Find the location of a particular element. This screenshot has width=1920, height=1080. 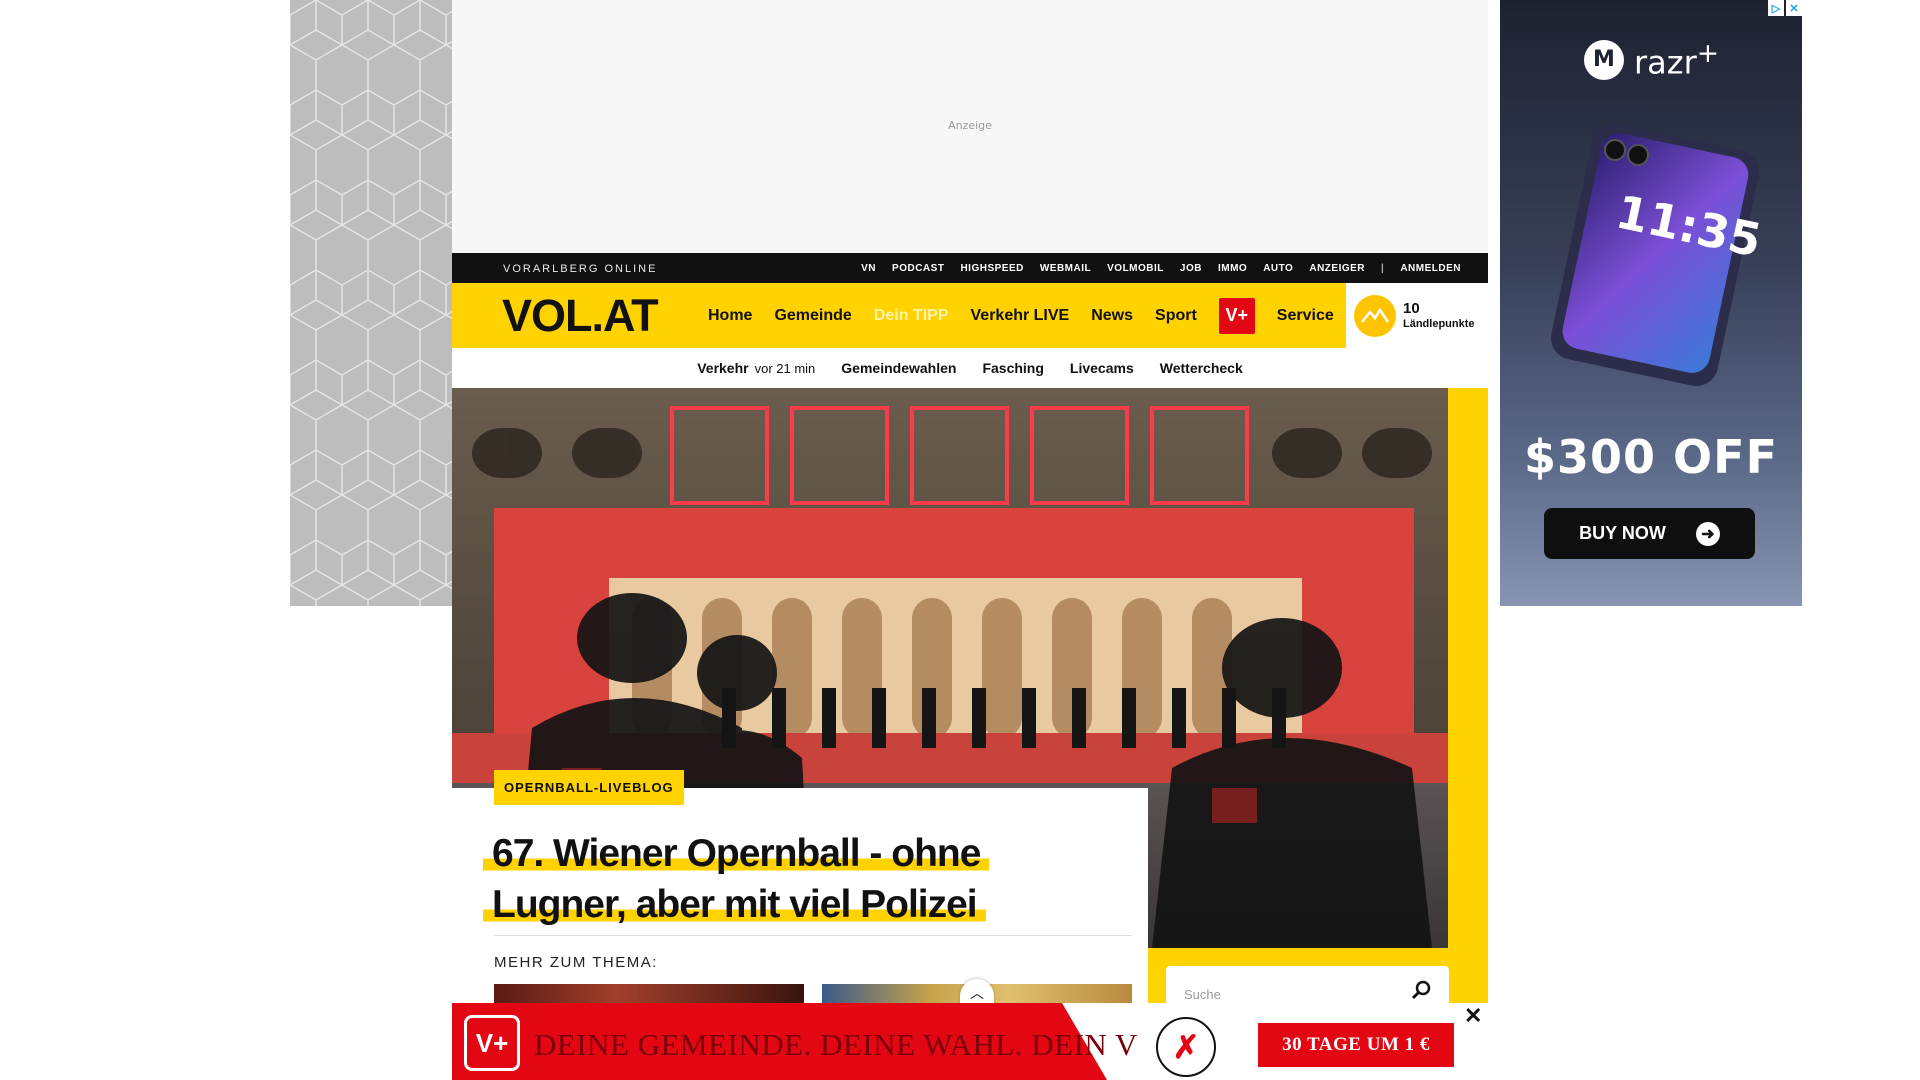

adchoices-icon: ▷ is located at coordinates (1776, 8).